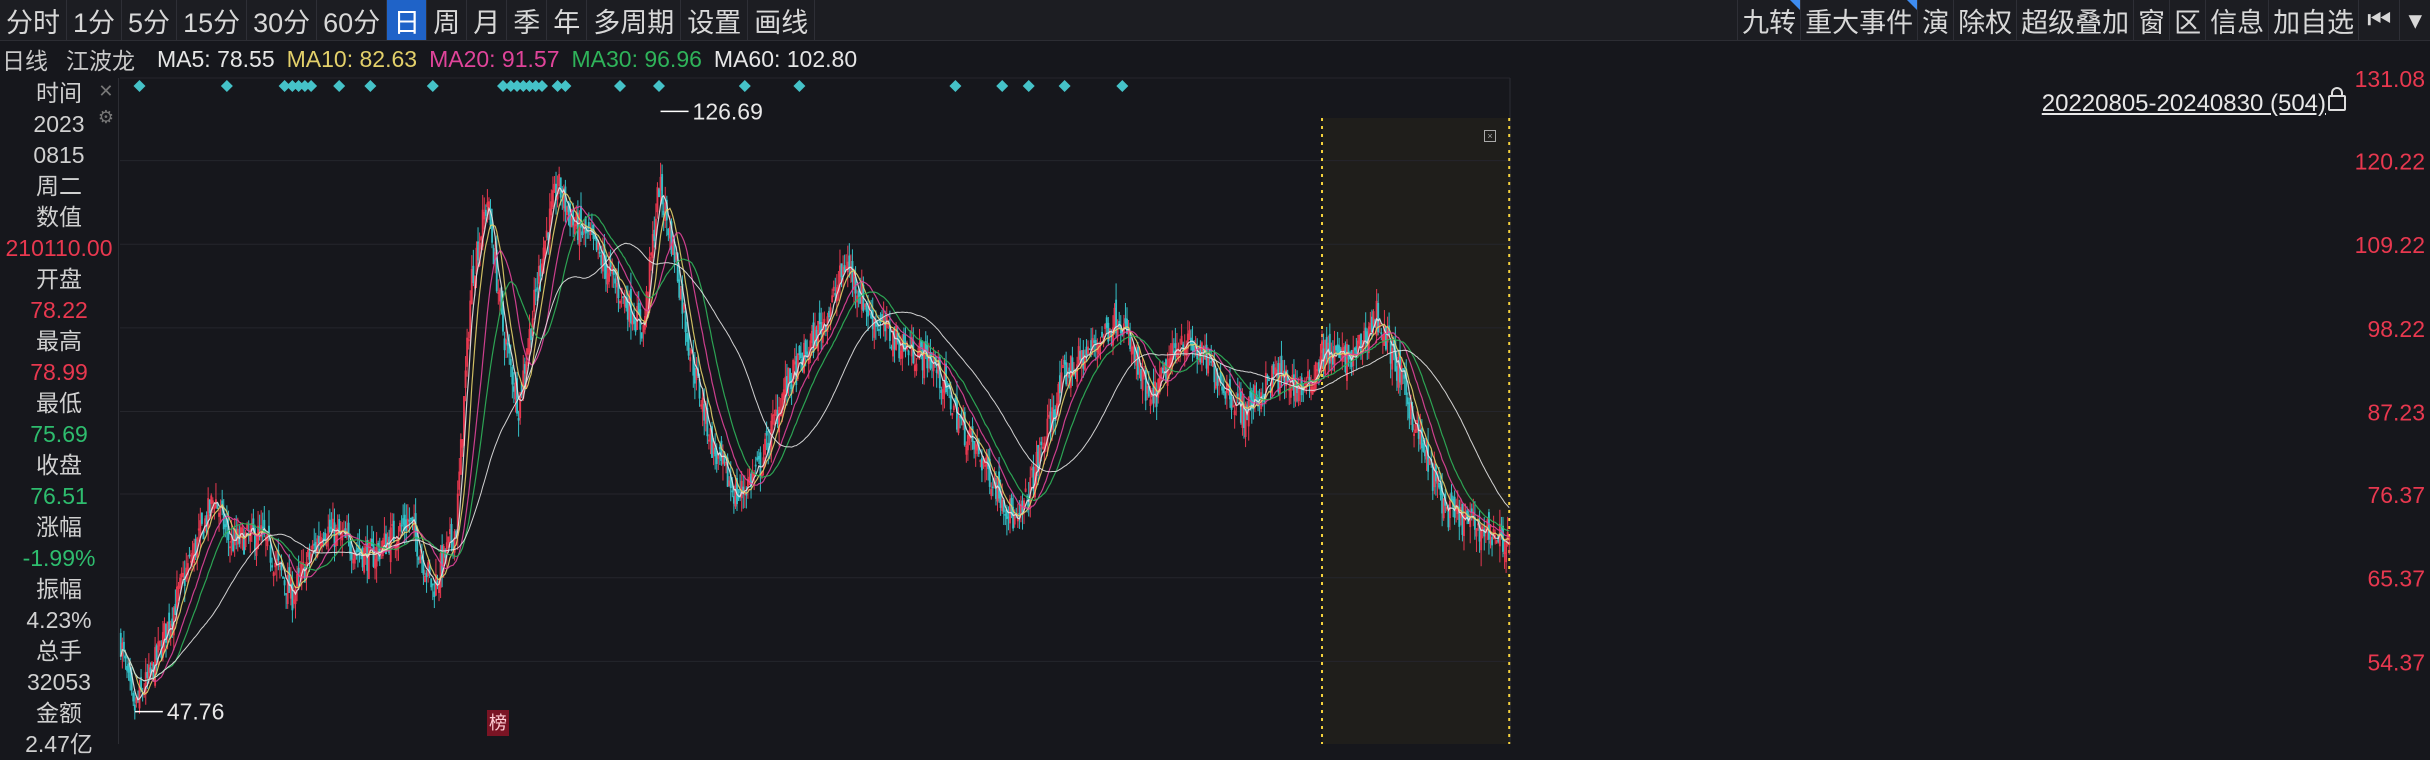 The image size is (2430, 760). Describe the element at coordinates (2396, 412) in the screenshot. I see `y-tick-label-4: 87.23` at that location.